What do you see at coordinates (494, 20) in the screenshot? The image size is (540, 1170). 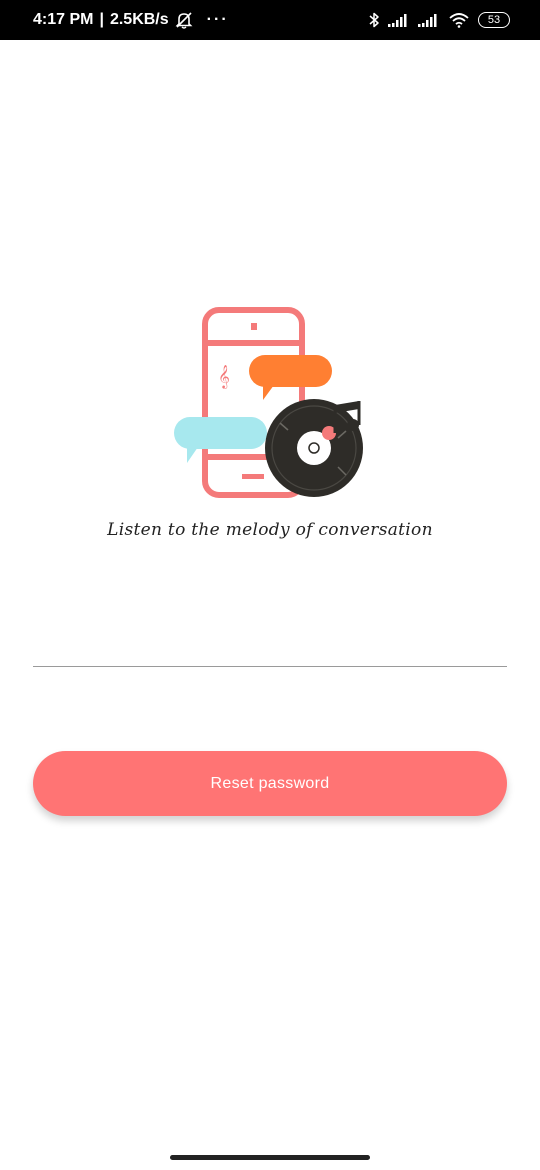 I see `battery-indicator: 53` at bounding box center [494, 20].